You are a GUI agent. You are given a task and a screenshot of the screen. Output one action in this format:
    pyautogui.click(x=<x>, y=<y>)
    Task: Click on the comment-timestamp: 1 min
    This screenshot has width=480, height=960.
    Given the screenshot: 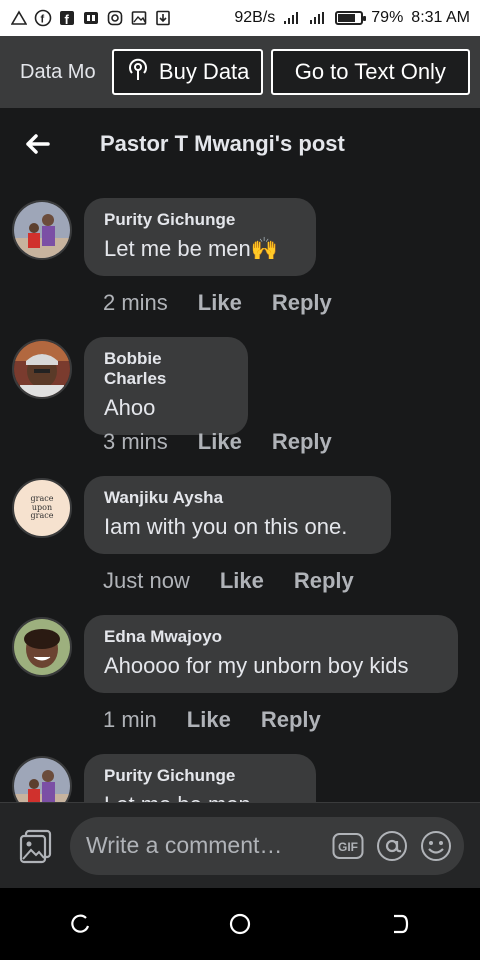 What is the action you would take?
    pyautogui.click(x=130, y=720)
    